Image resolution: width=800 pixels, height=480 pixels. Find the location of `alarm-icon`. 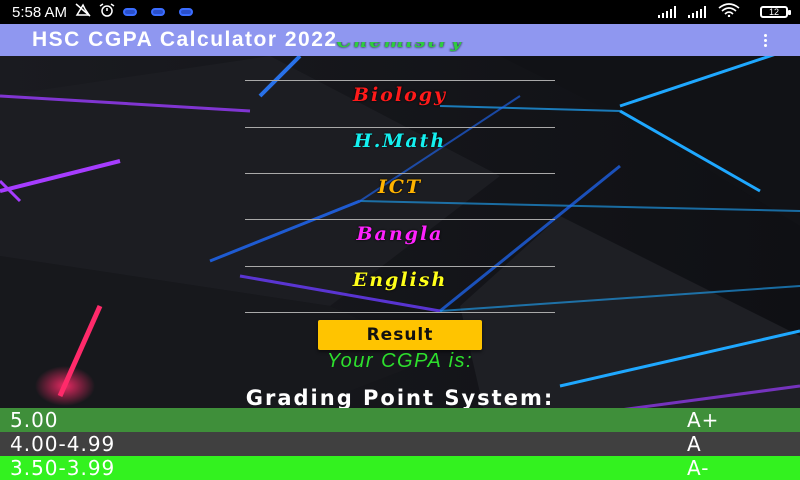

alarm-icon is located at coordinates (107, 12).